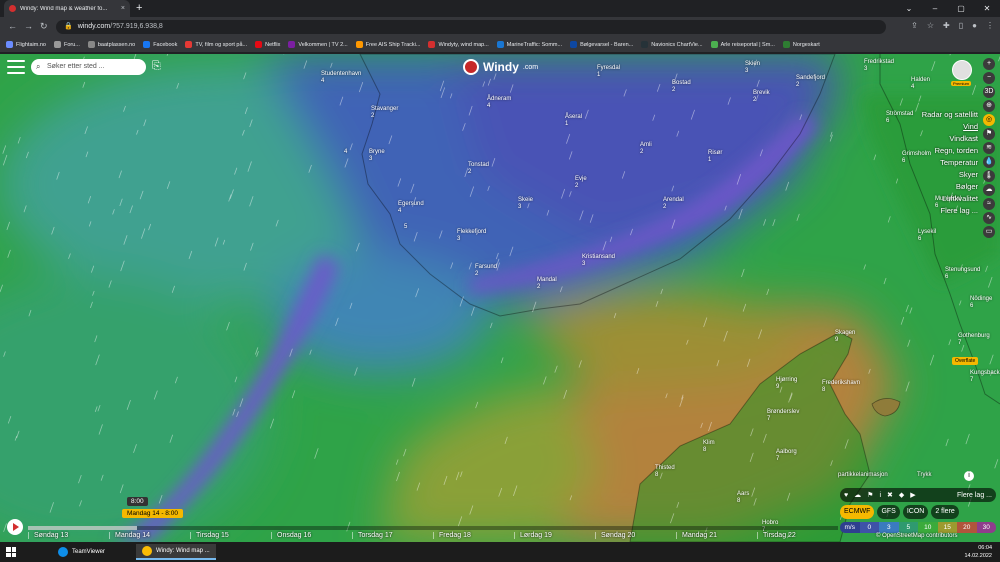  Describe the element at coordinates (709, 447) in the screenshot. I see `place-label: Klim 8` at that location.